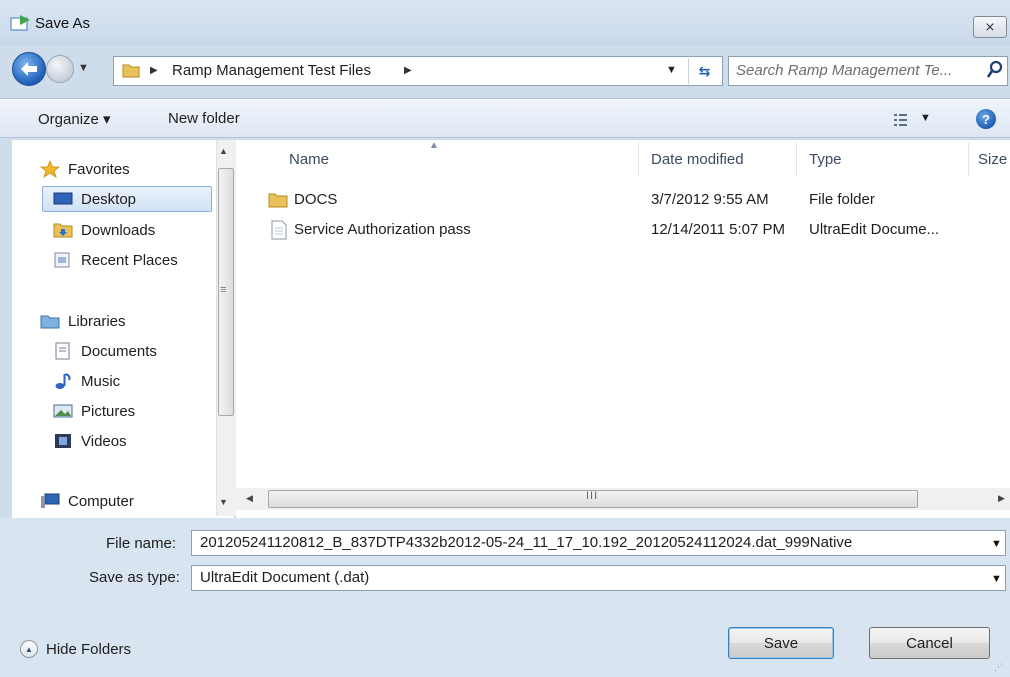  I want to click on nav-item-downloads: Downloads, so click(104, 230).